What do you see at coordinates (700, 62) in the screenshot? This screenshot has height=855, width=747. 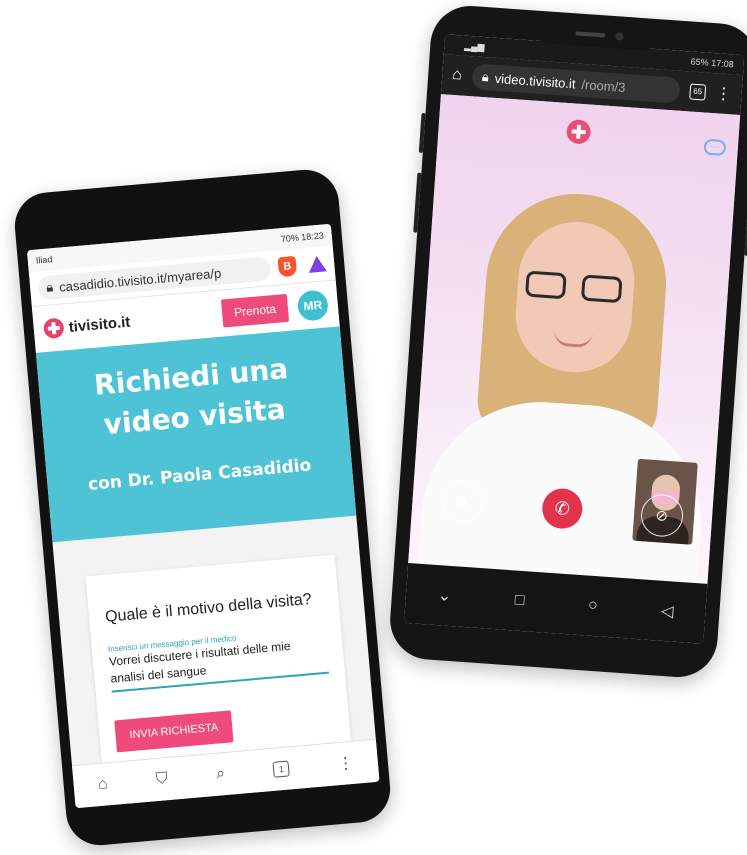 I see `battery-level: 65%` at bounding box center [700, 62].